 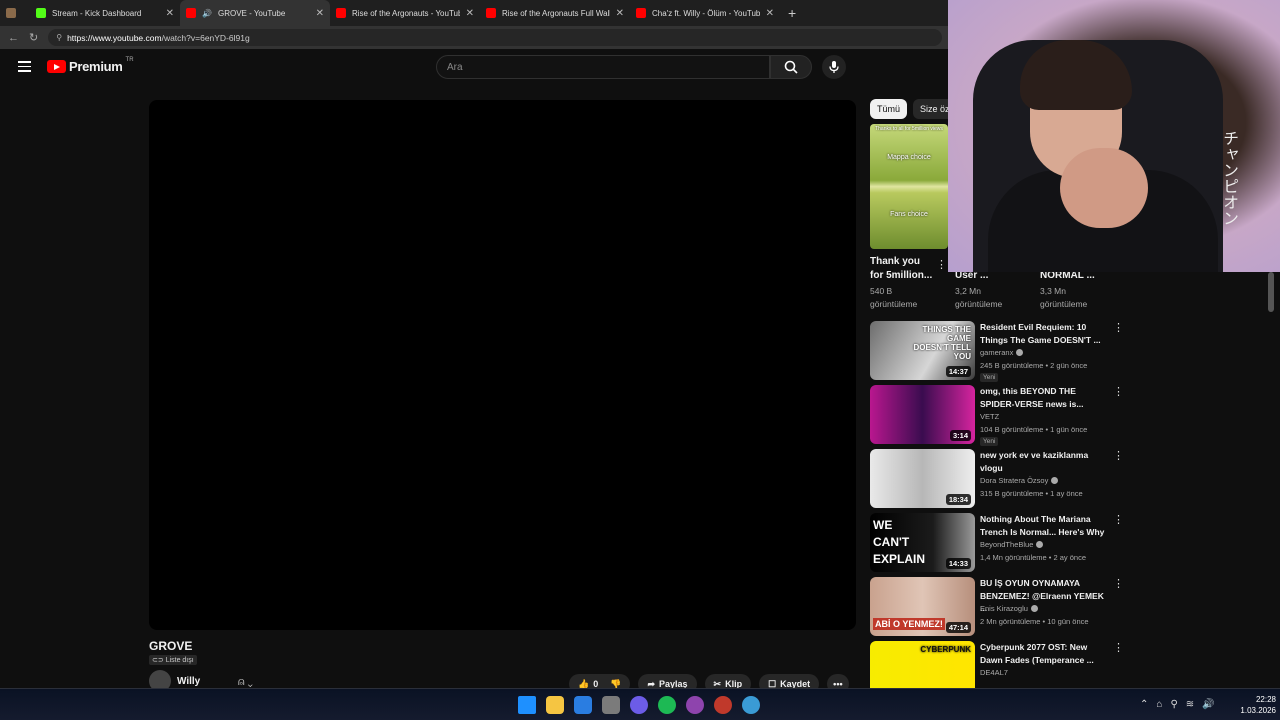 What do you see at coordinates (1064, 304) in the screenshot?
I see `short-views-line: görüntüleme` at bounding box center [1064, 304].